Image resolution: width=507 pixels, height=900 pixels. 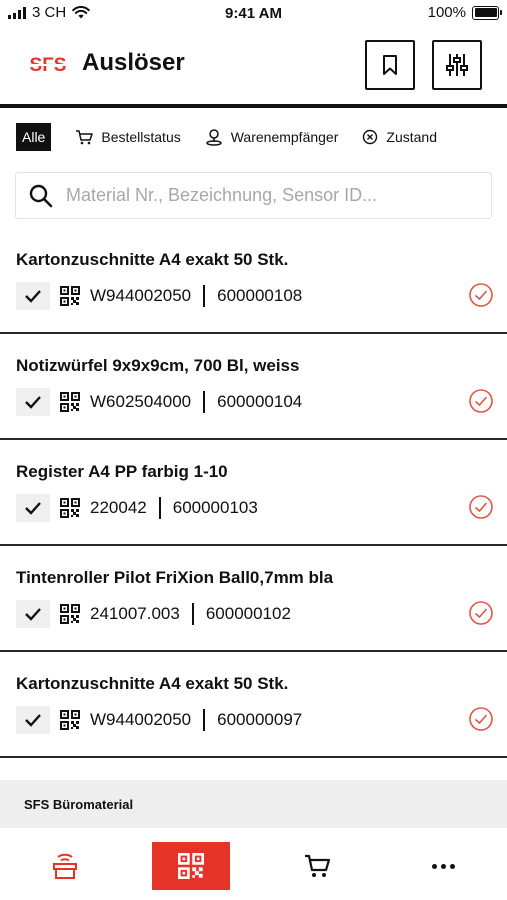 I want to click on sliders-icon, so click(x=457, y=65).